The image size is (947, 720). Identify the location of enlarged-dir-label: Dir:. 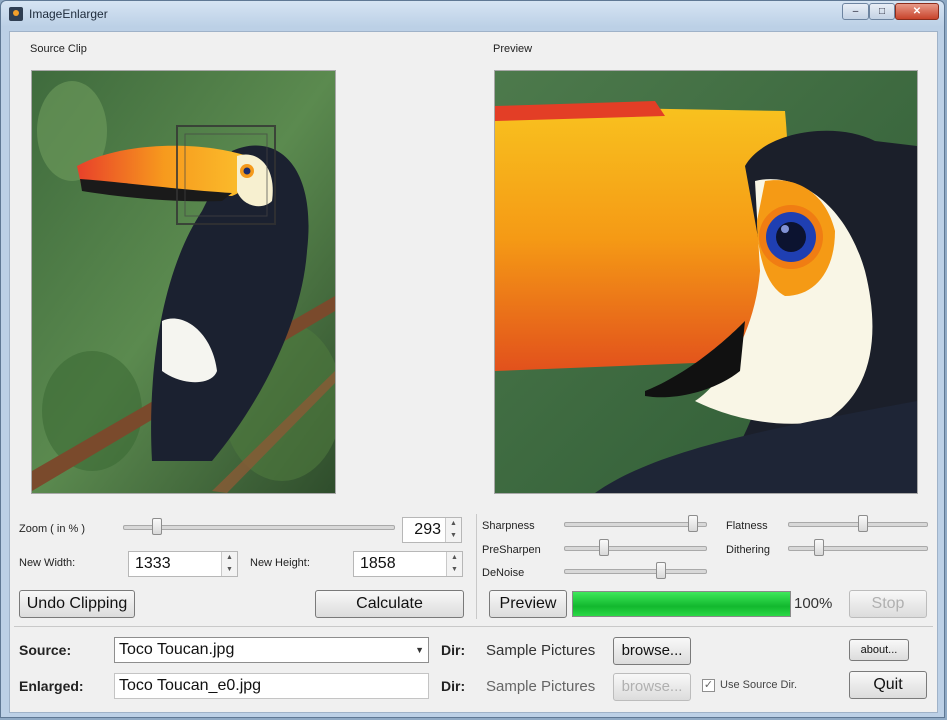
(453, 686).